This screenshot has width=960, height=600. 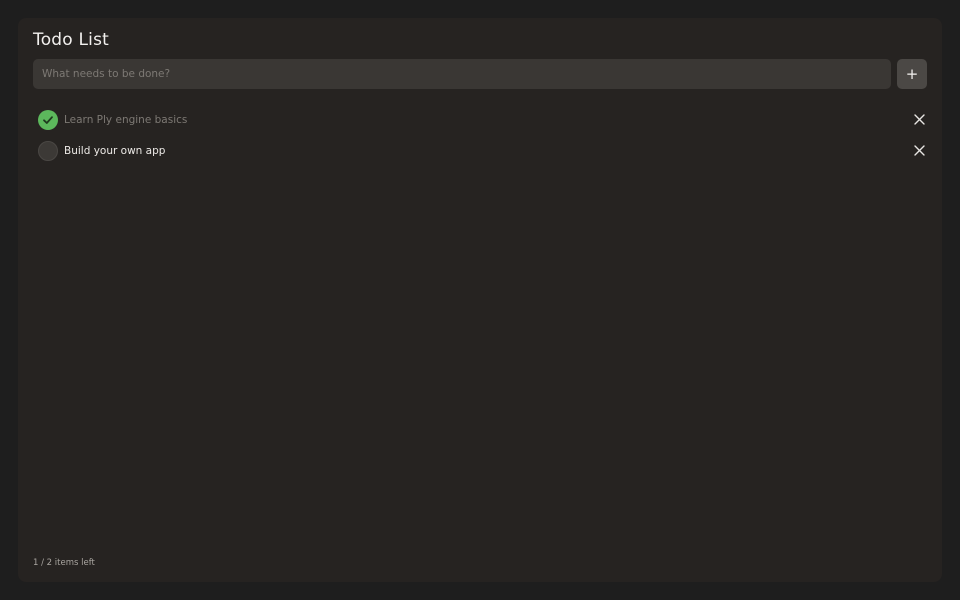 What do you see at coordinates (482, 150) in the screenshot?
I see `todo-item: Build your own app` at bounding box center [482, 150].